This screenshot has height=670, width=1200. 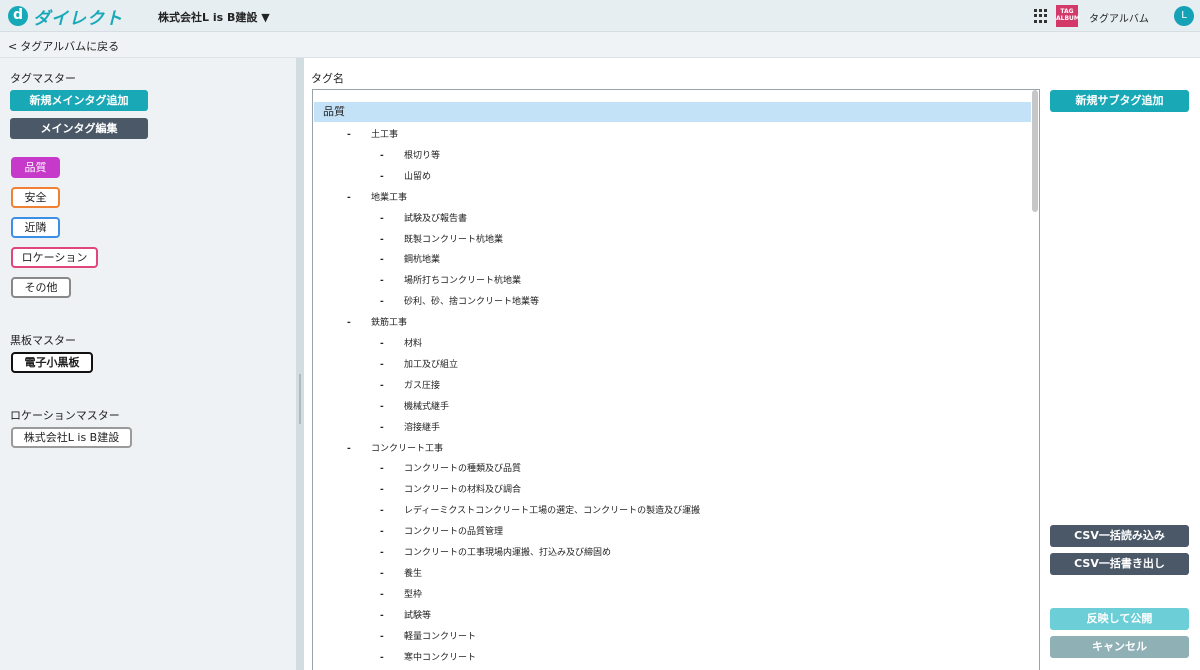 I want to click on tag-chip-neighborhood: 近隣, so click(x=35, y=227).